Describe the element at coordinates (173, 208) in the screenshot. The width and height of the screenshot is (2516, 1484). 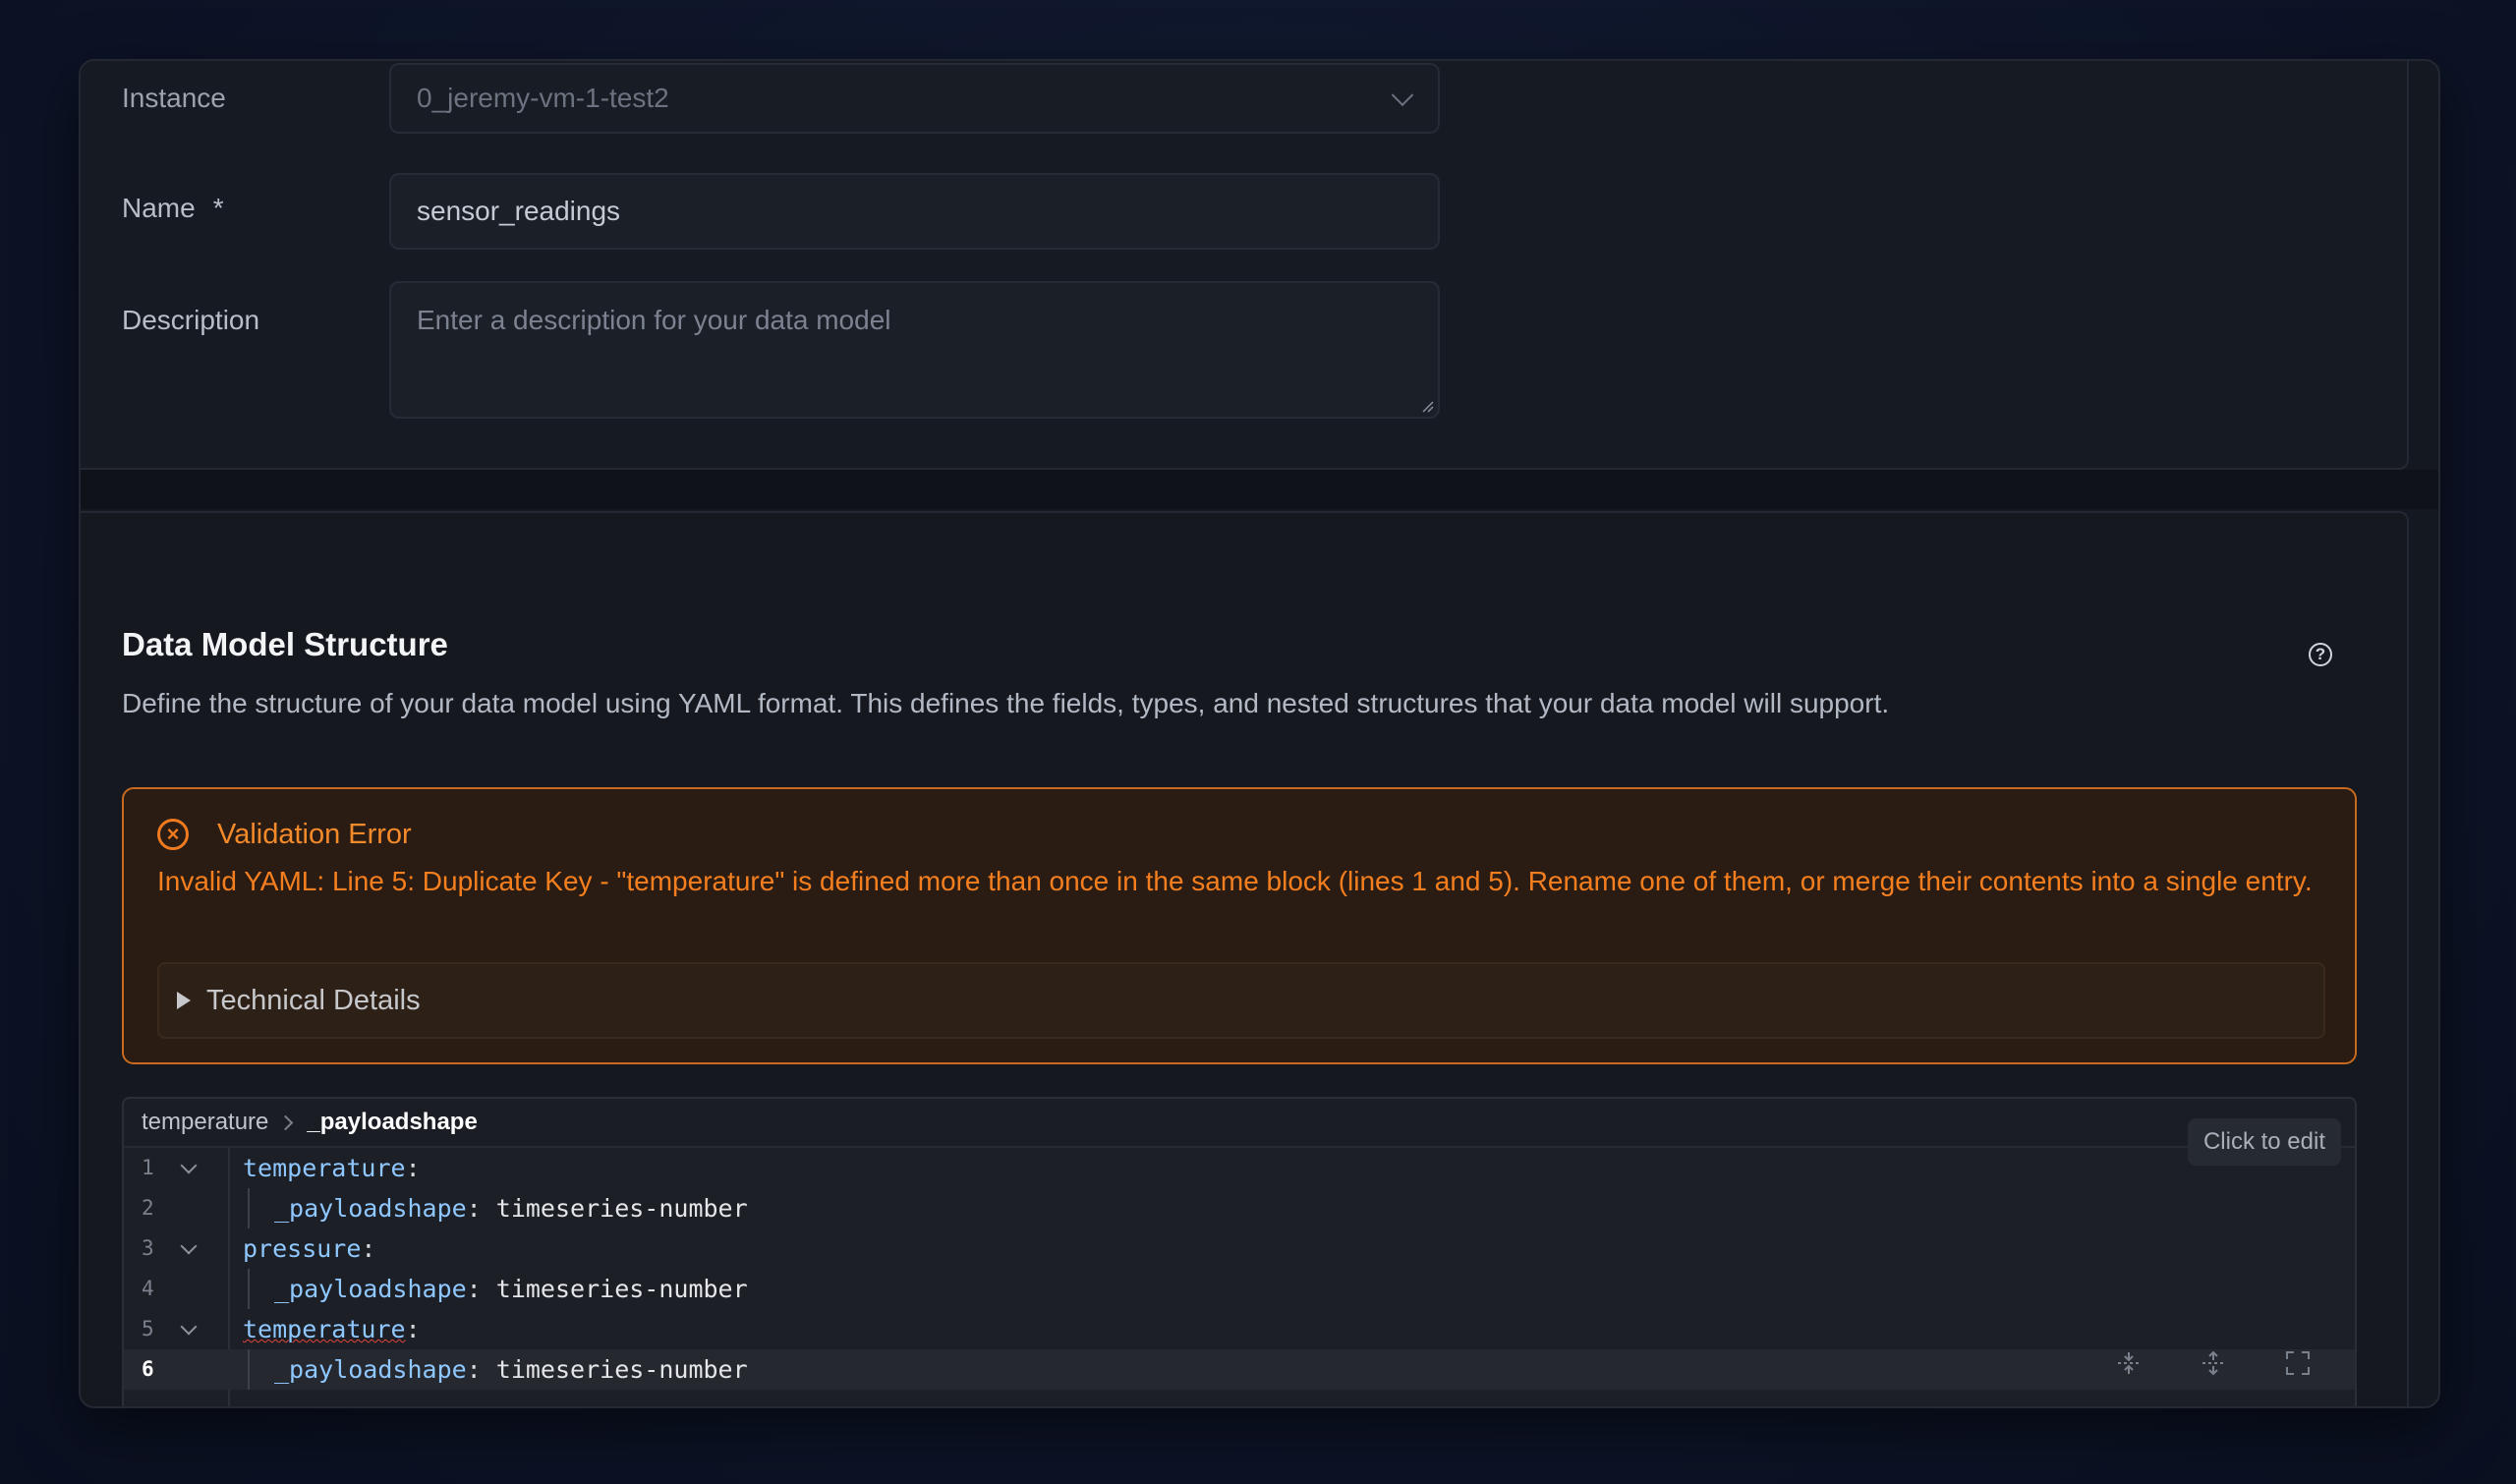
I see `name-label: Name *` at that location.